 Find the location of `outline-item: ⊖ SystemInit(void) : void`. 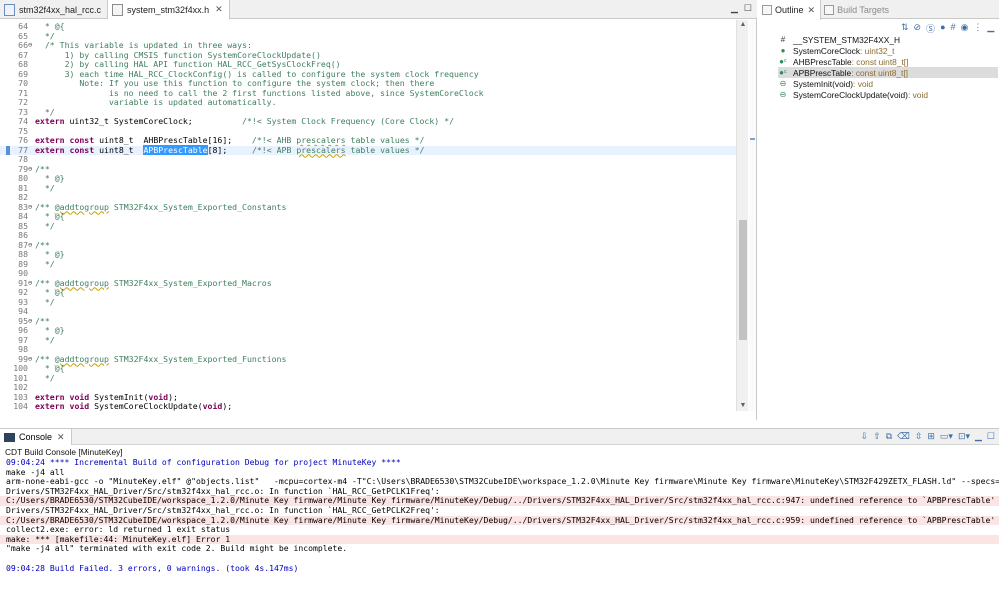

outline-item: ⊖ SystemInit(void) : void is located at coordinates (888, 83).